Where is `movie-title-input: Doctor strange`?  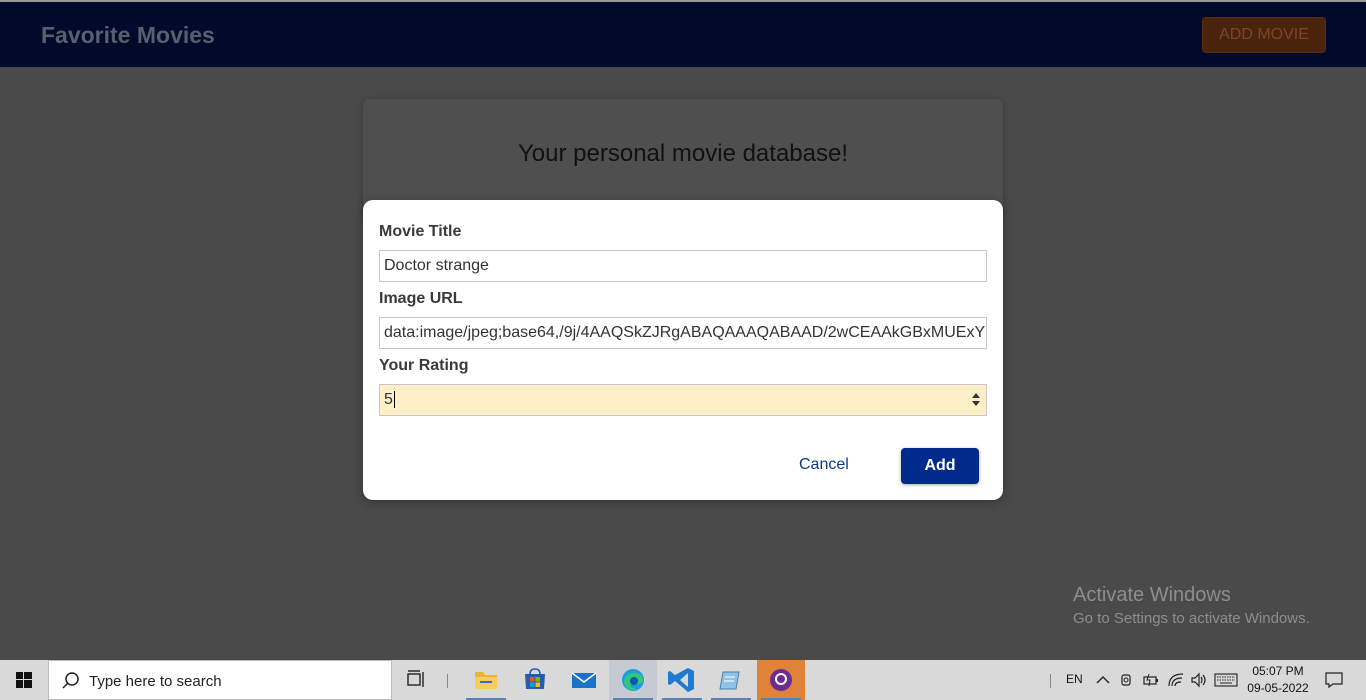
movie-title-input: Doctor strange is located at coordinates (683, 266).